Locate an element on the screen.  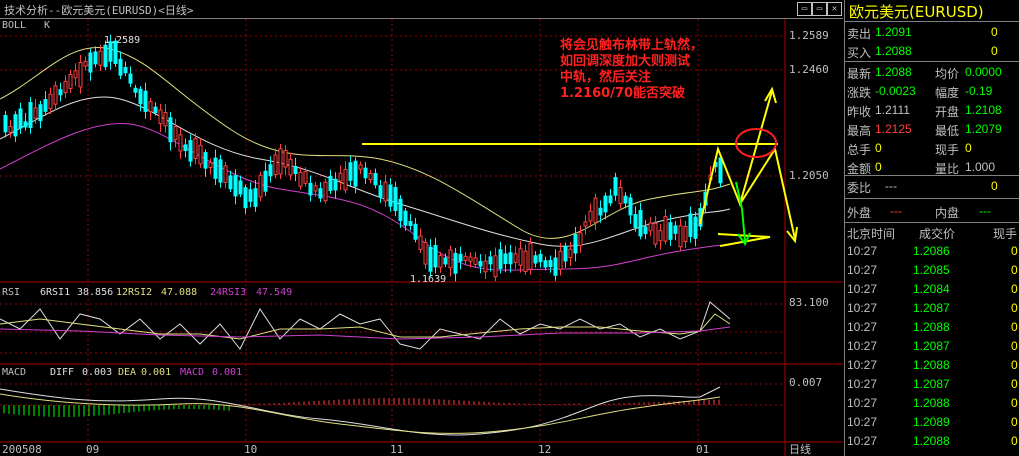
quote-value: 1.2111 is located at coordinates (892, 110).